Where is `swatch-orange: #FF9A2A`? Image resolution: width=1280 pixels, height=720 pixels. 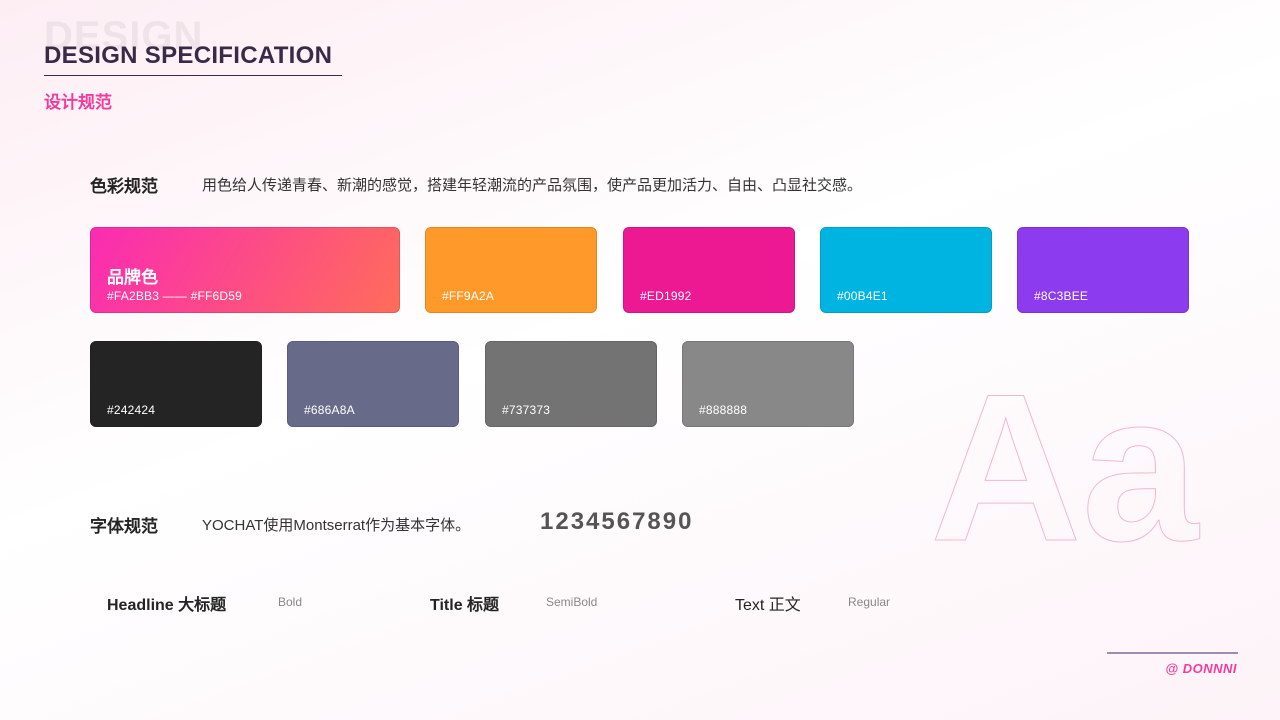 swatch-orange: #FF9A2A is located at coordinates (511, 270).